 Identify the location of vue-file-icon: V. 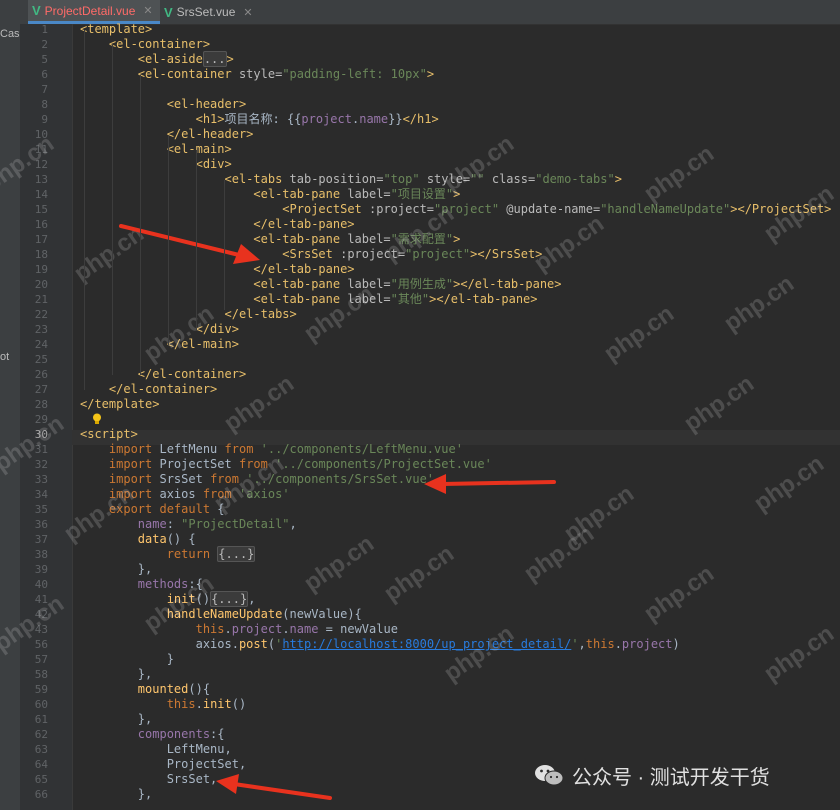
(36, 10).